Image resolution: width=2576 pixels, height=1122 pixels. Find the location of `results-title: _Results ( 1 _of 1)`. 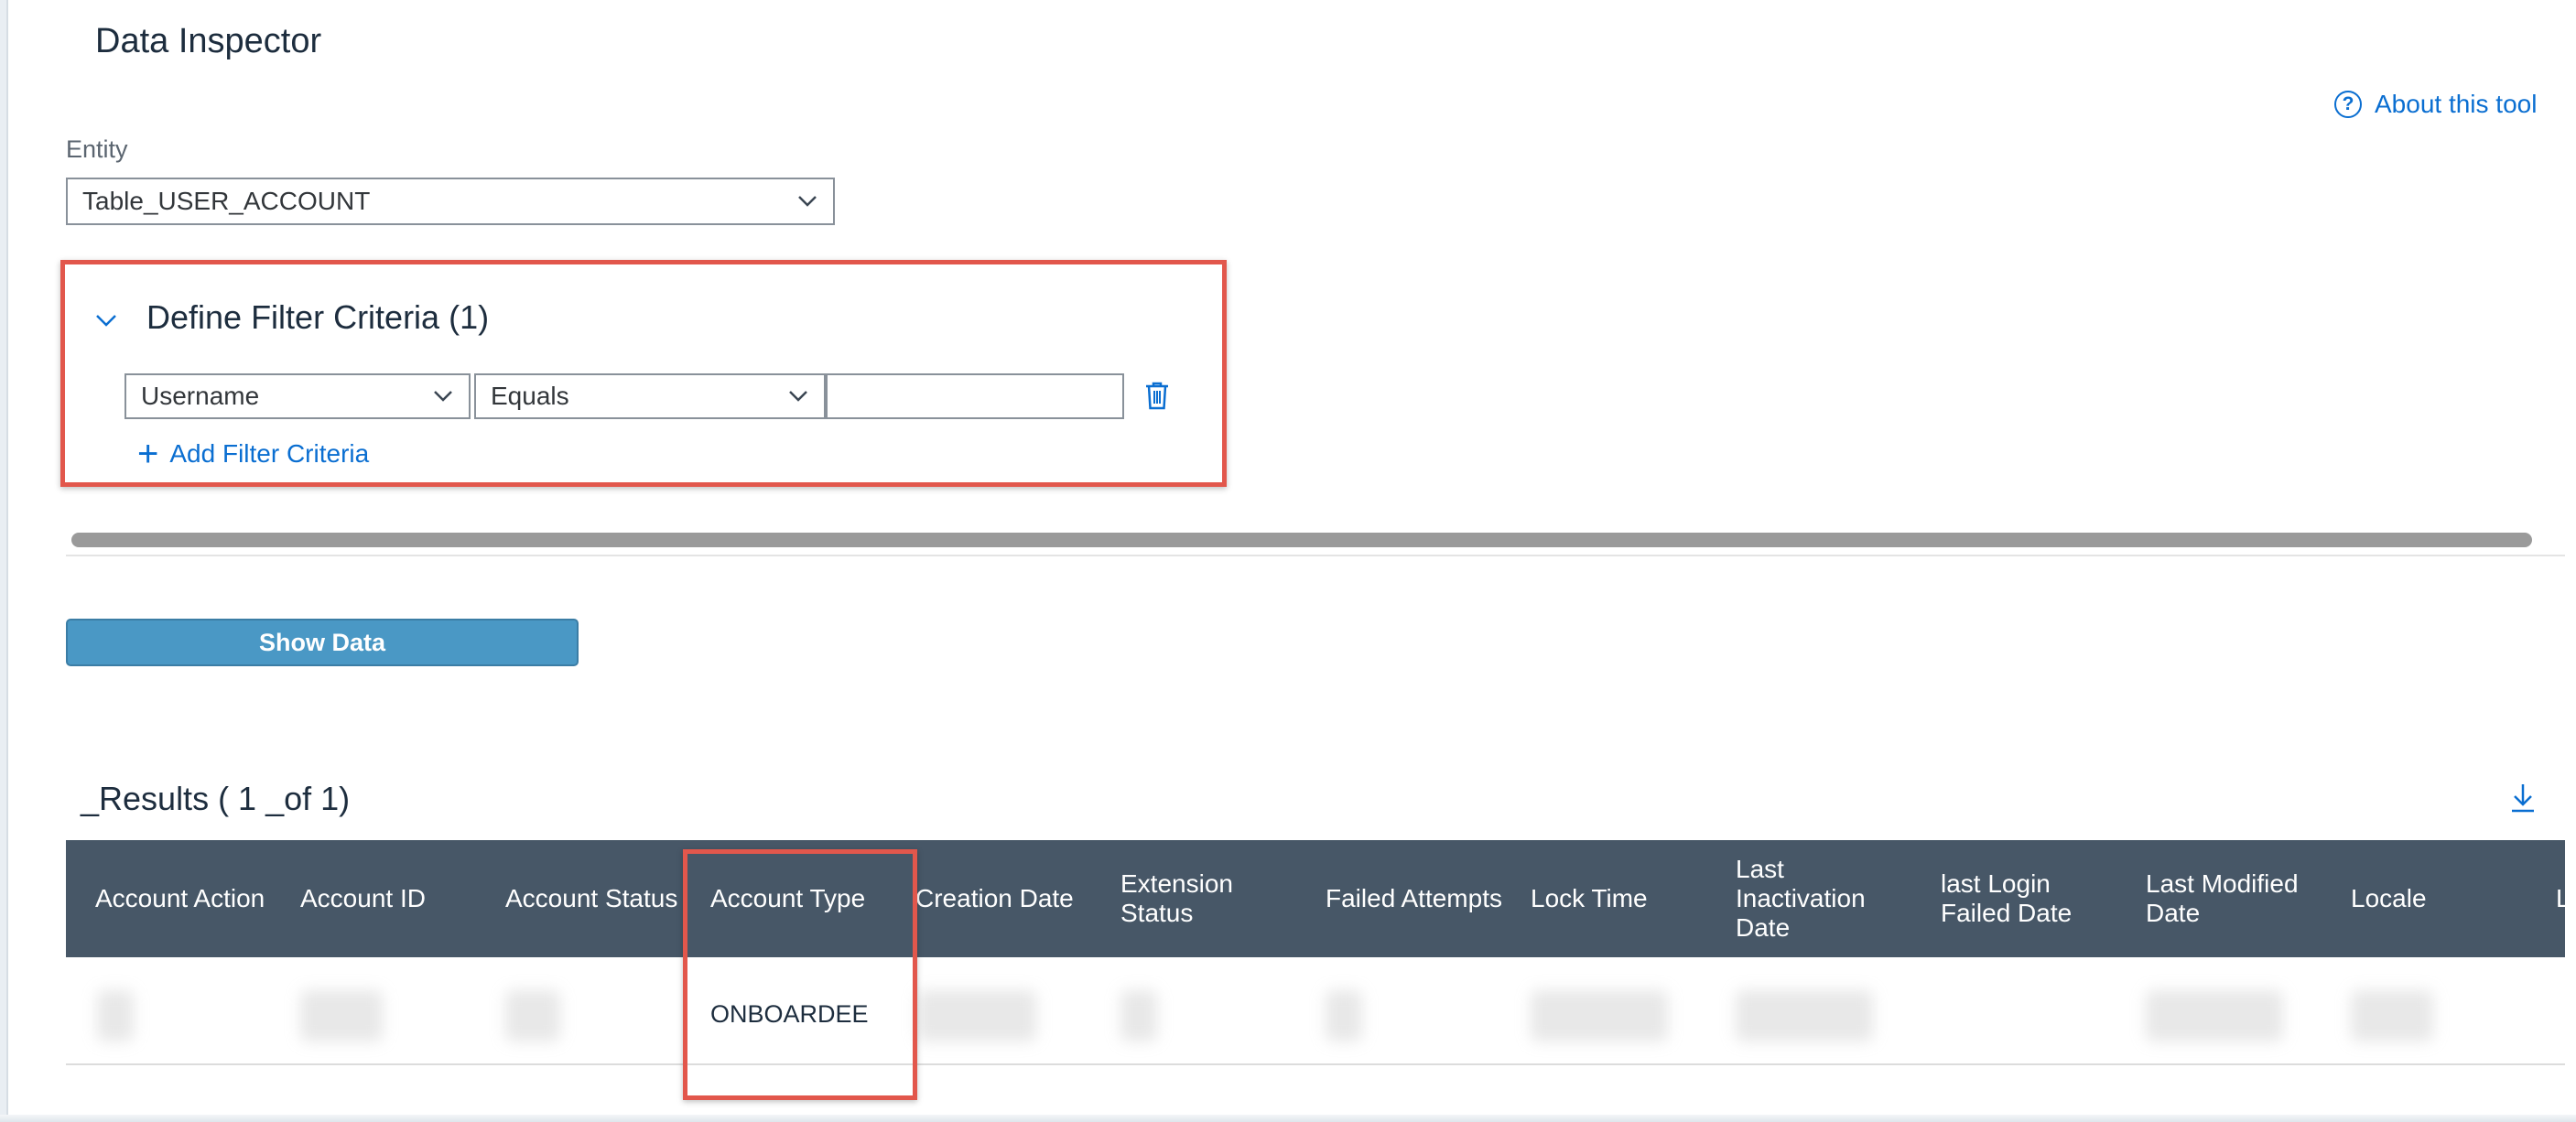

results-title: _Results ( 1 _of 1) is located at coordinates (216, 799).